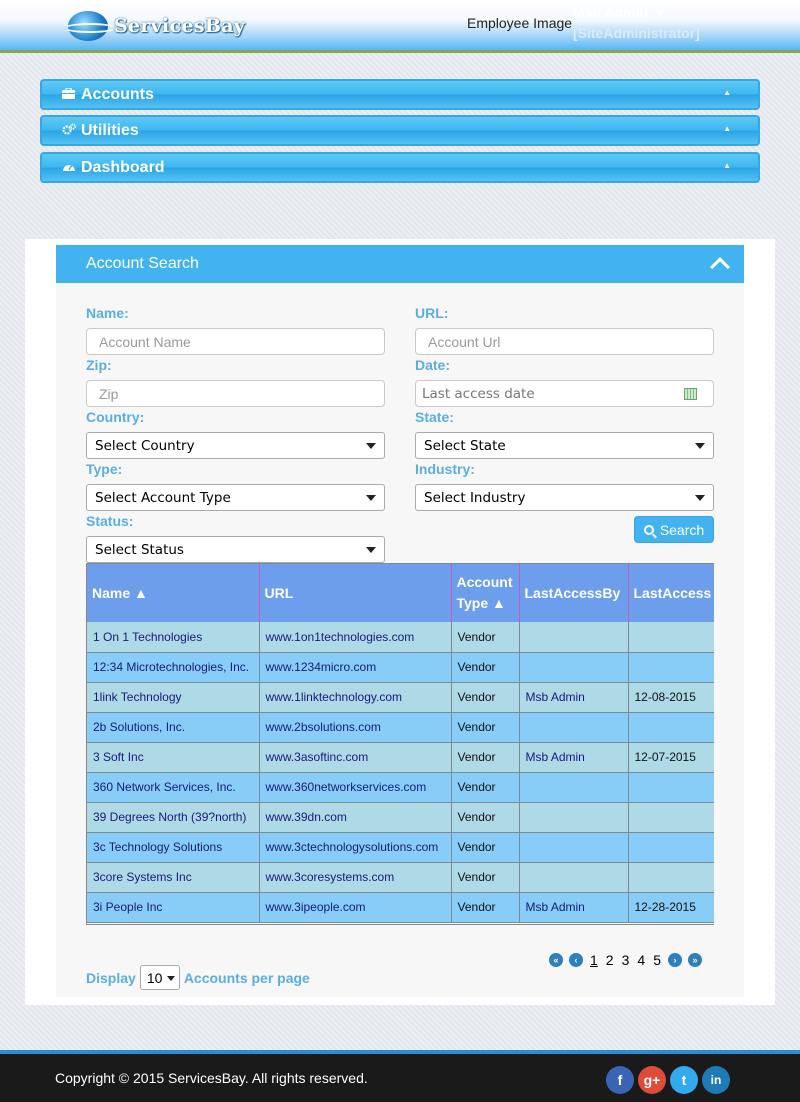 Image resolution: width=800 pixels, height=1102 pixels. I want to click on nav-accounts-label: Accounts, so click(117, 94).